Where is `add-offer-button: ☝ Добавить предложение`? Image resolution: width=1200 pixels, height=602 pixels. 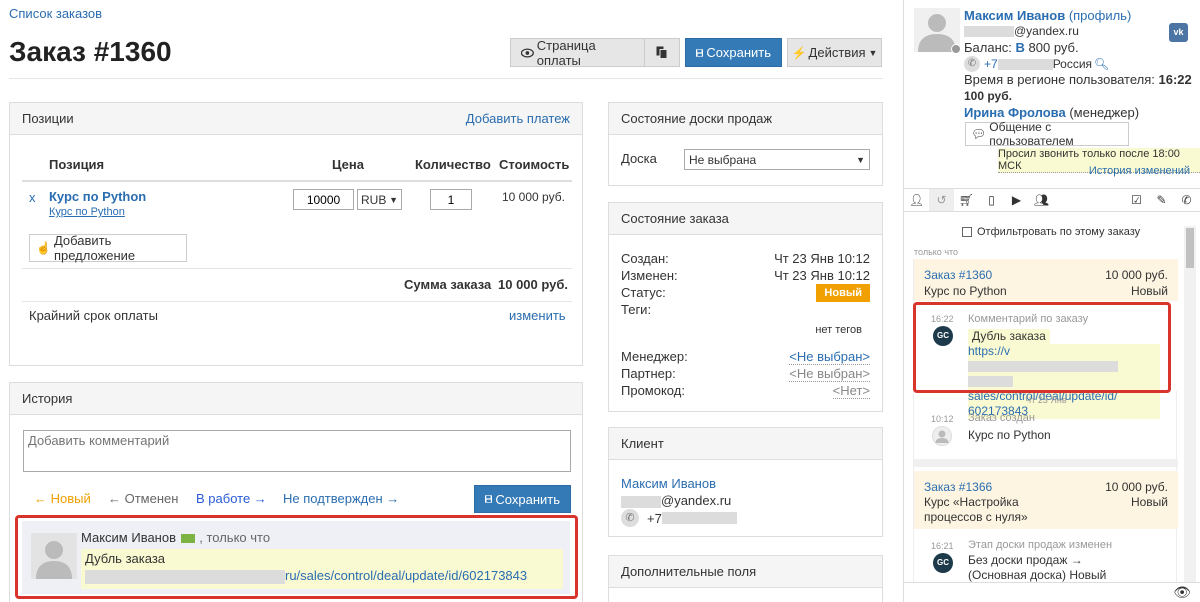 add-offer-button: ☝ Добавить предложение is located at coordinates (108, 248).